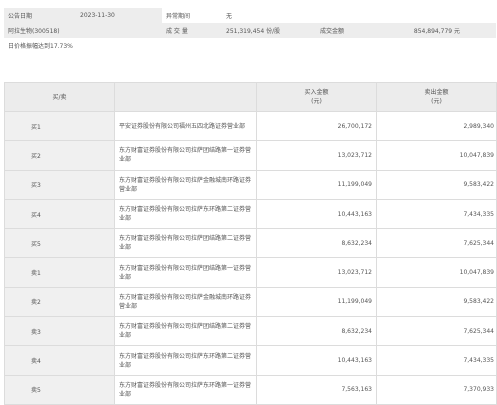  Describe the element at coordinates (119, 15) in the screenshot. I see `date-value: 2023-11-30` at that location.